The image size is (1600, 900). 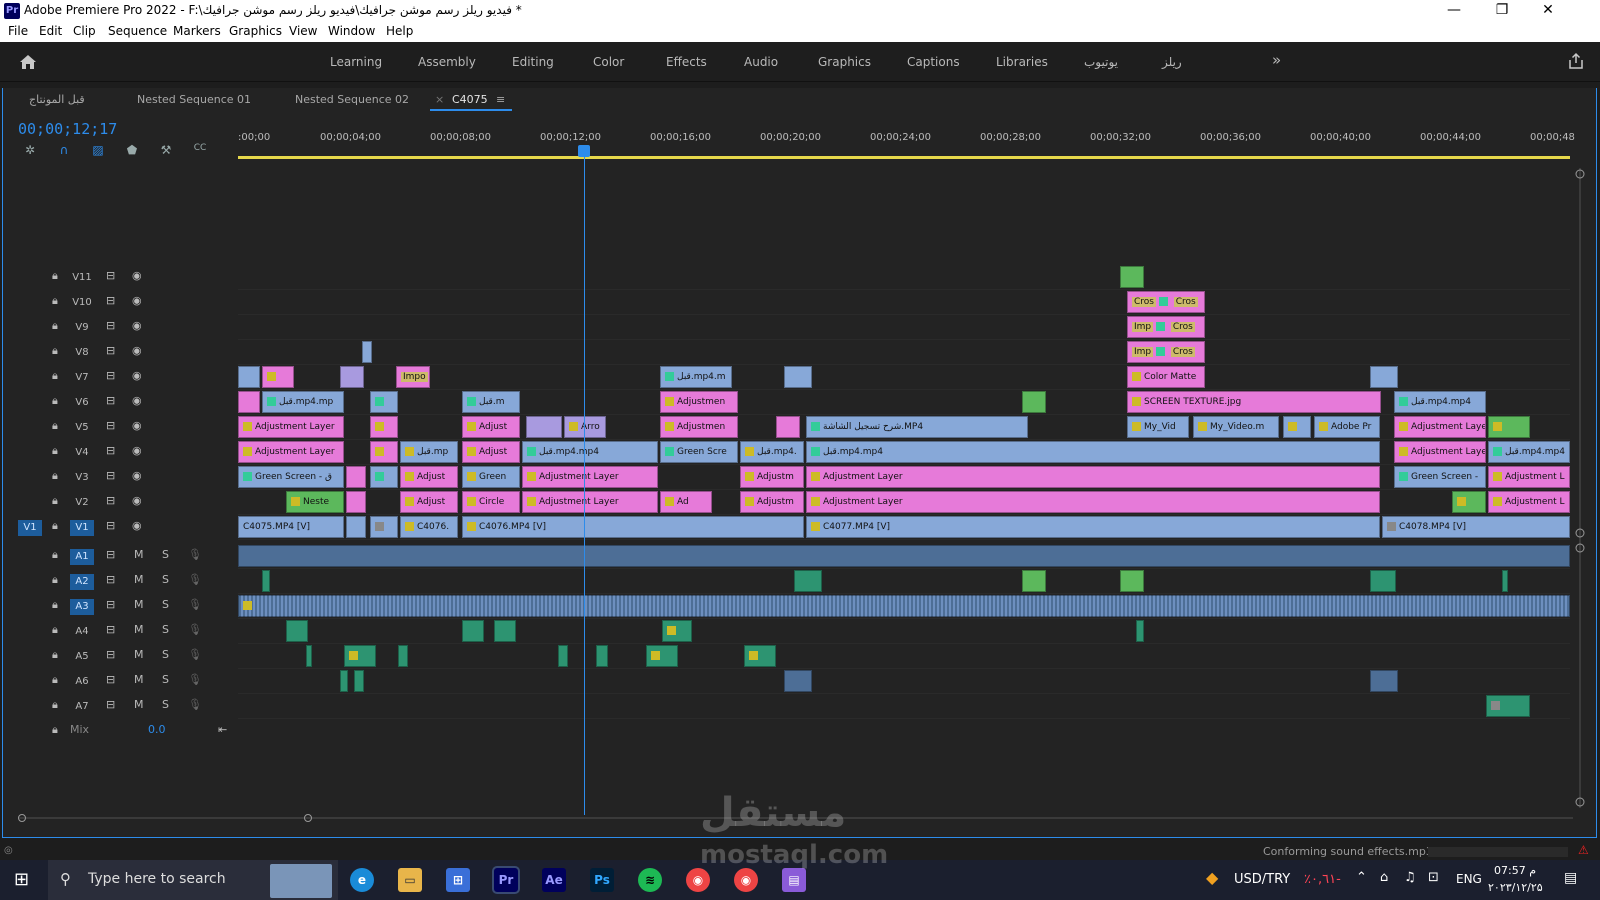 What do you see at coordinates (491, 502) in the screenshot?
I see `clip: Circle` at bounding box center [491, 502].